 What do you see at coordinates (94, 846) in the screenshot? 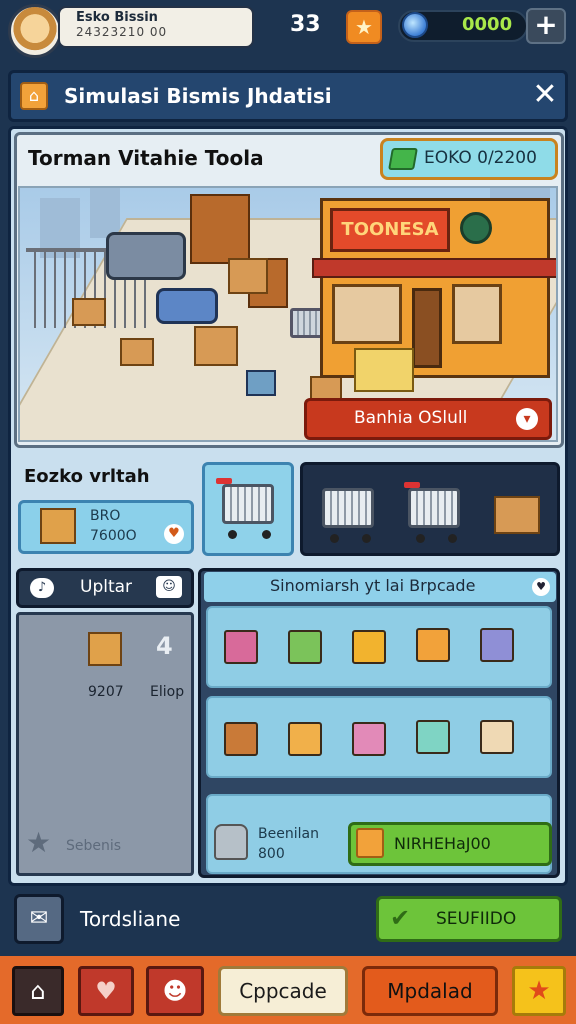
I see `side-footer-label: Sebenis` at bounding box center [94, 846].